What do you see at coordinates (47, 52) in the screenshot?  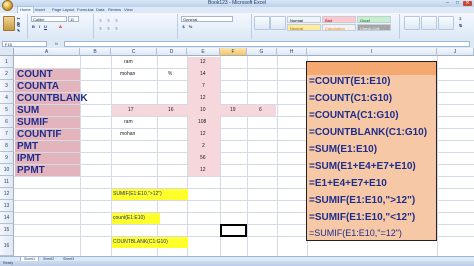 I see `column-header-a: A` at bounding box center [47, 52].